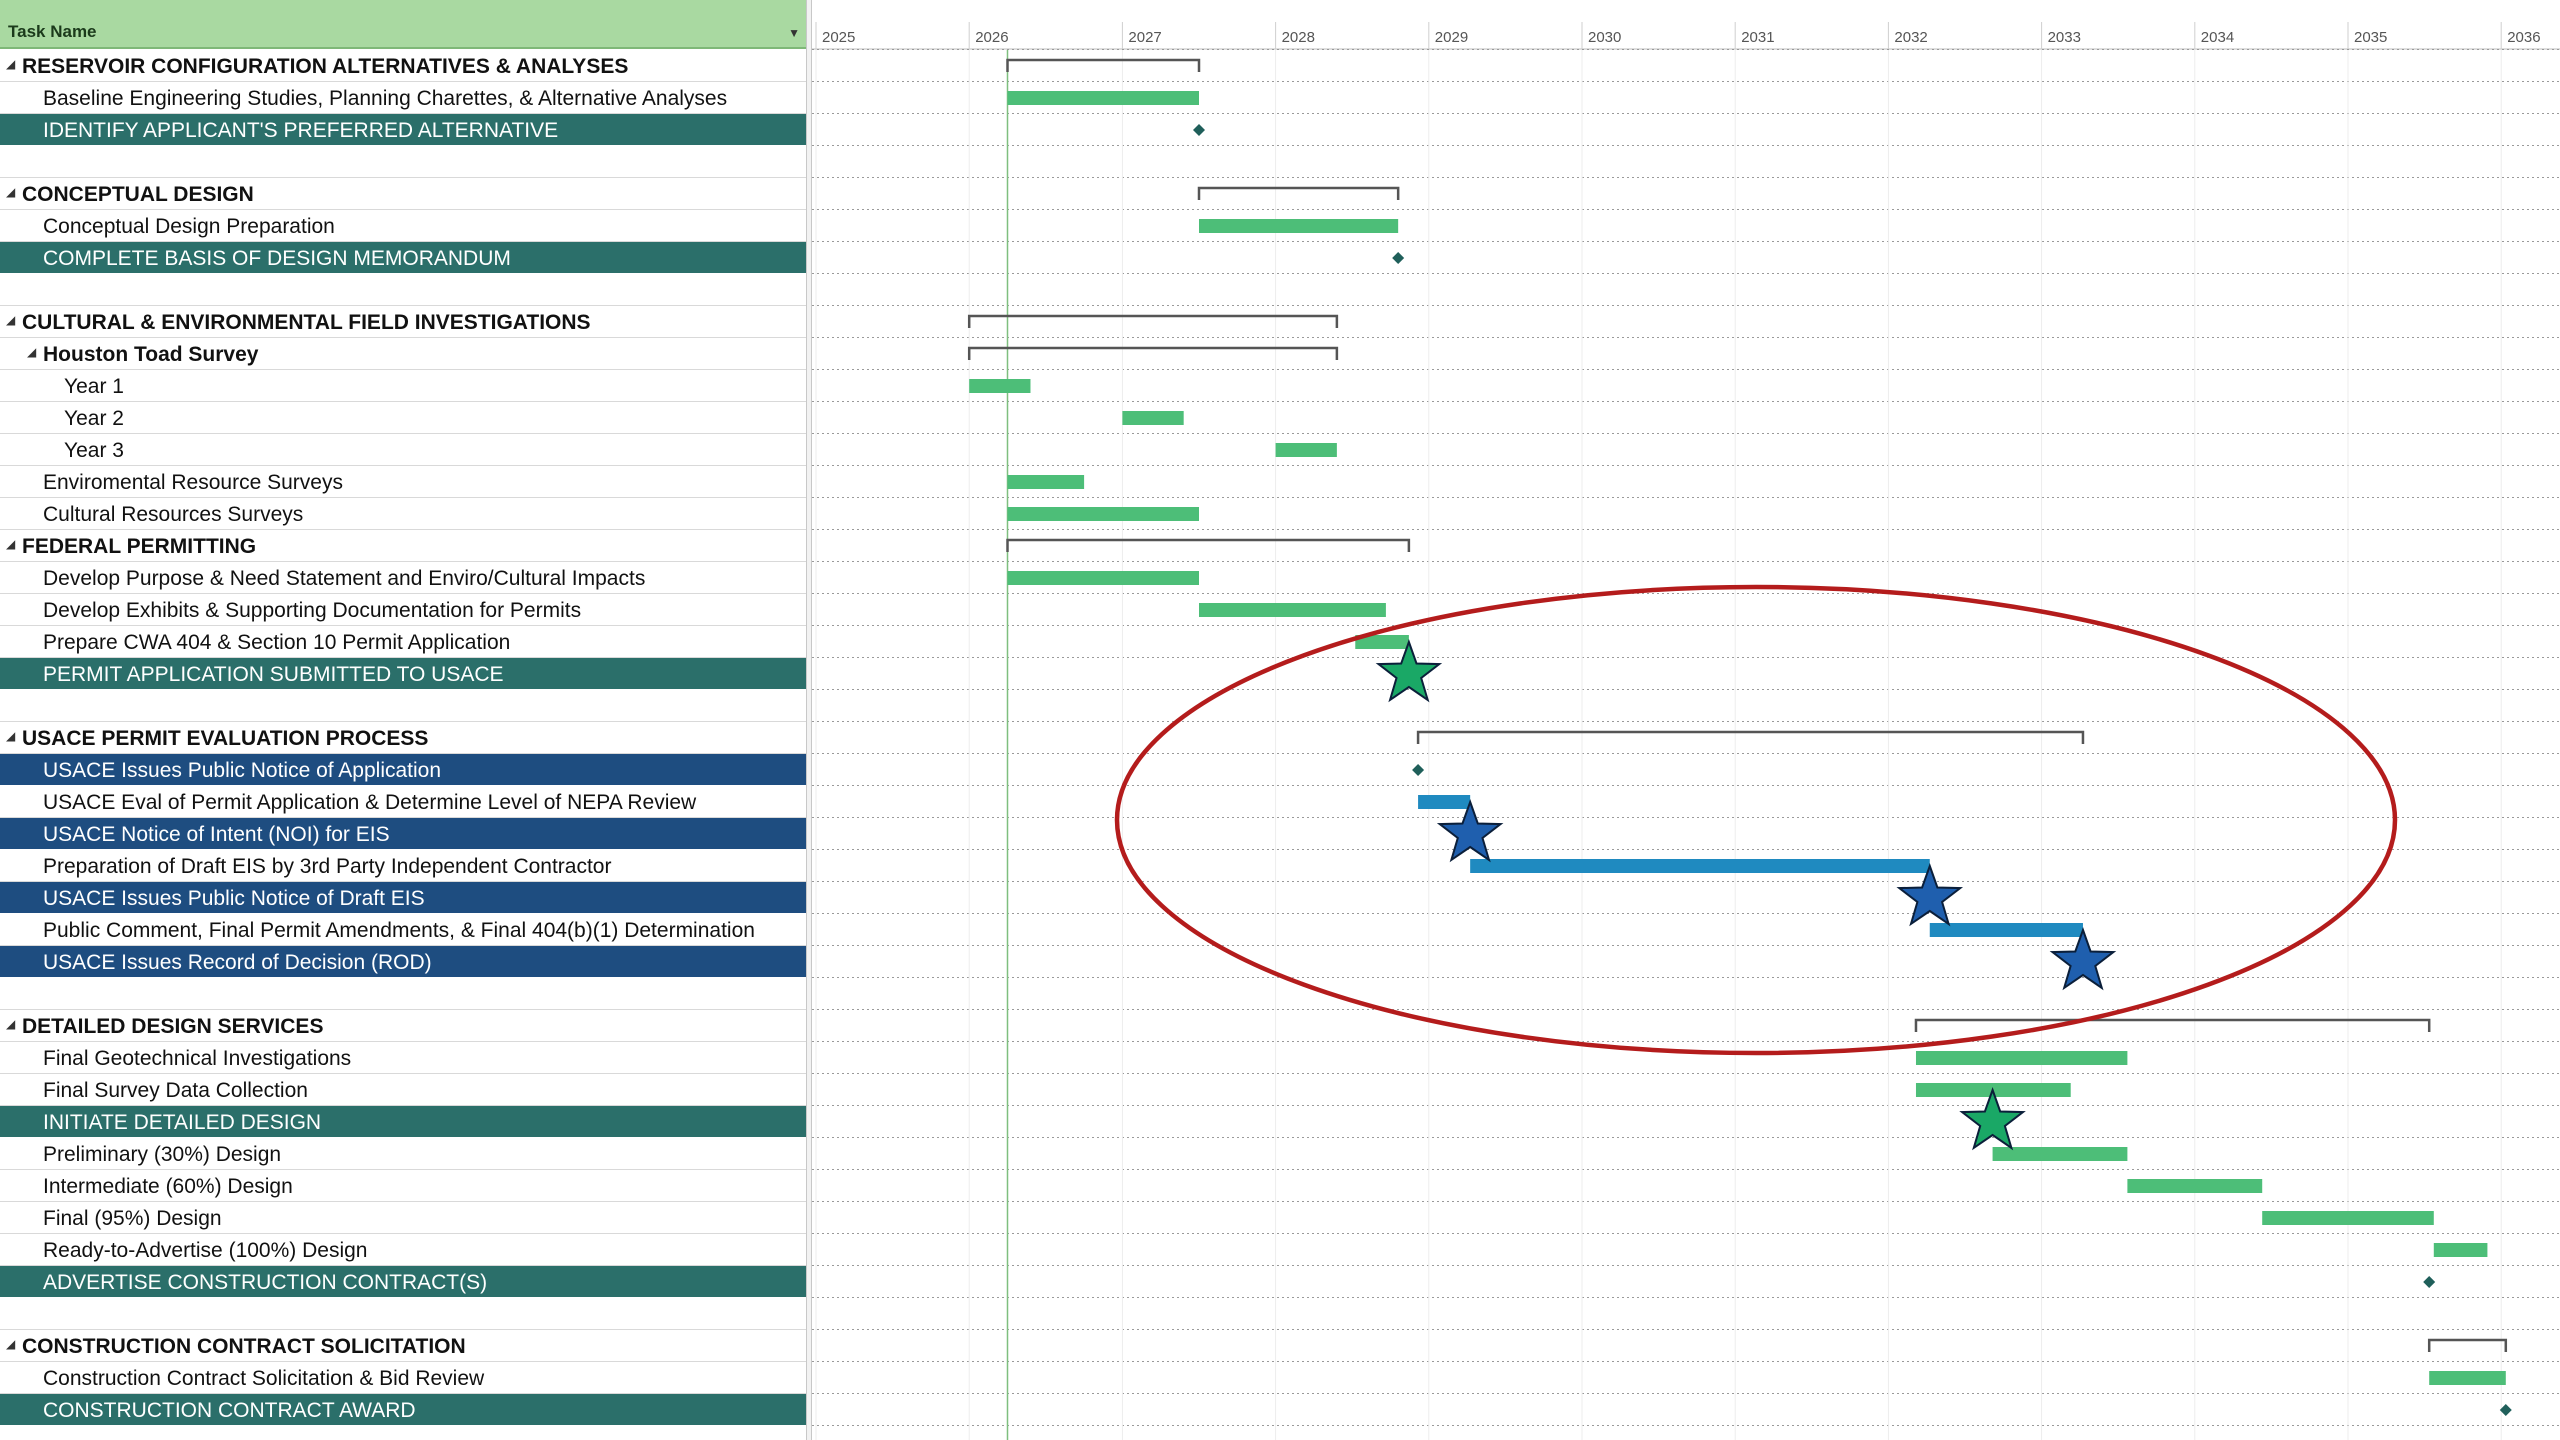  Describe the element at coordinates (403, 1026) in the screenshot. I see `summary-task-row: ◢ DETAILED DESIGN SERVICES` at that location.